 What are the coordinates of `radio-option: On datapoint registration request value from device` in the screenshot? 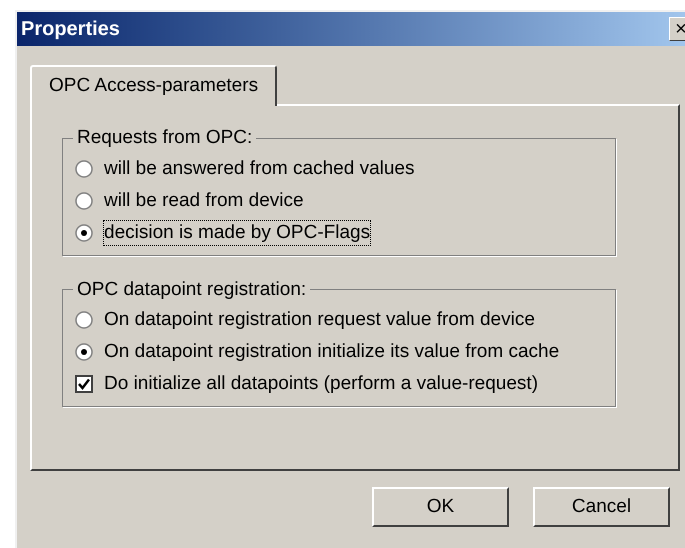 It's located at (339, 320).